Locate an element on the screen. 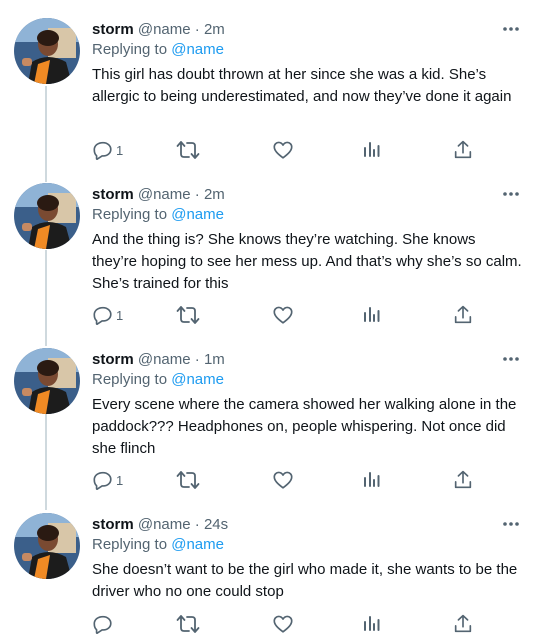  reply-button is located at coordinates (104, 624).